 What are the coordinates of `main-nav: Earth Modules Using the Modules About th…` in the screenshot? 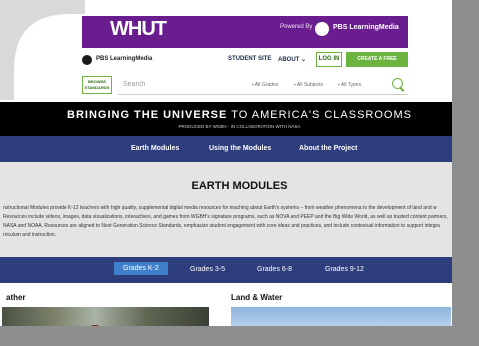 It's located at (239, 149).